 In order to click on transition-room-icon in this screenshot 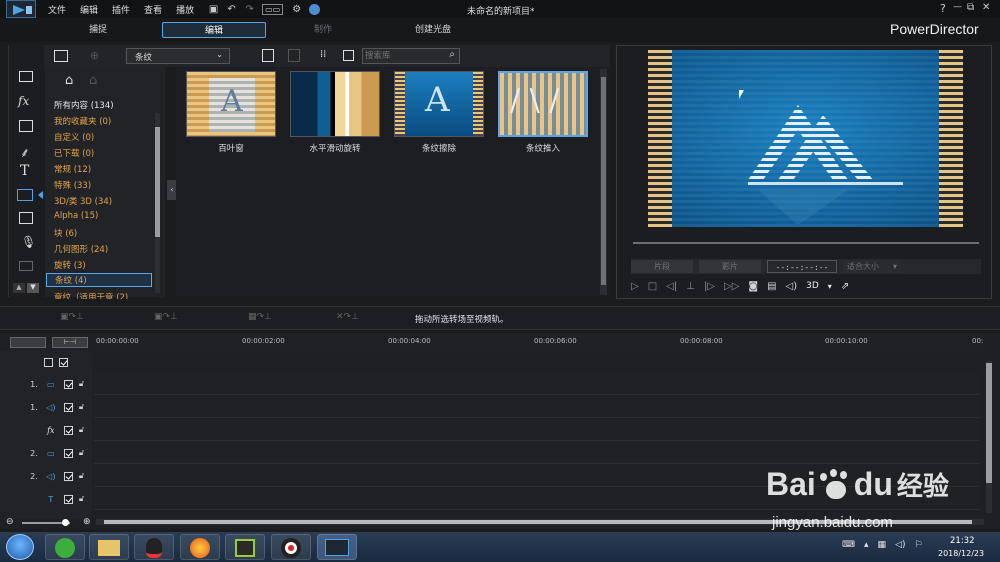, I will do `click(25, 195)`.